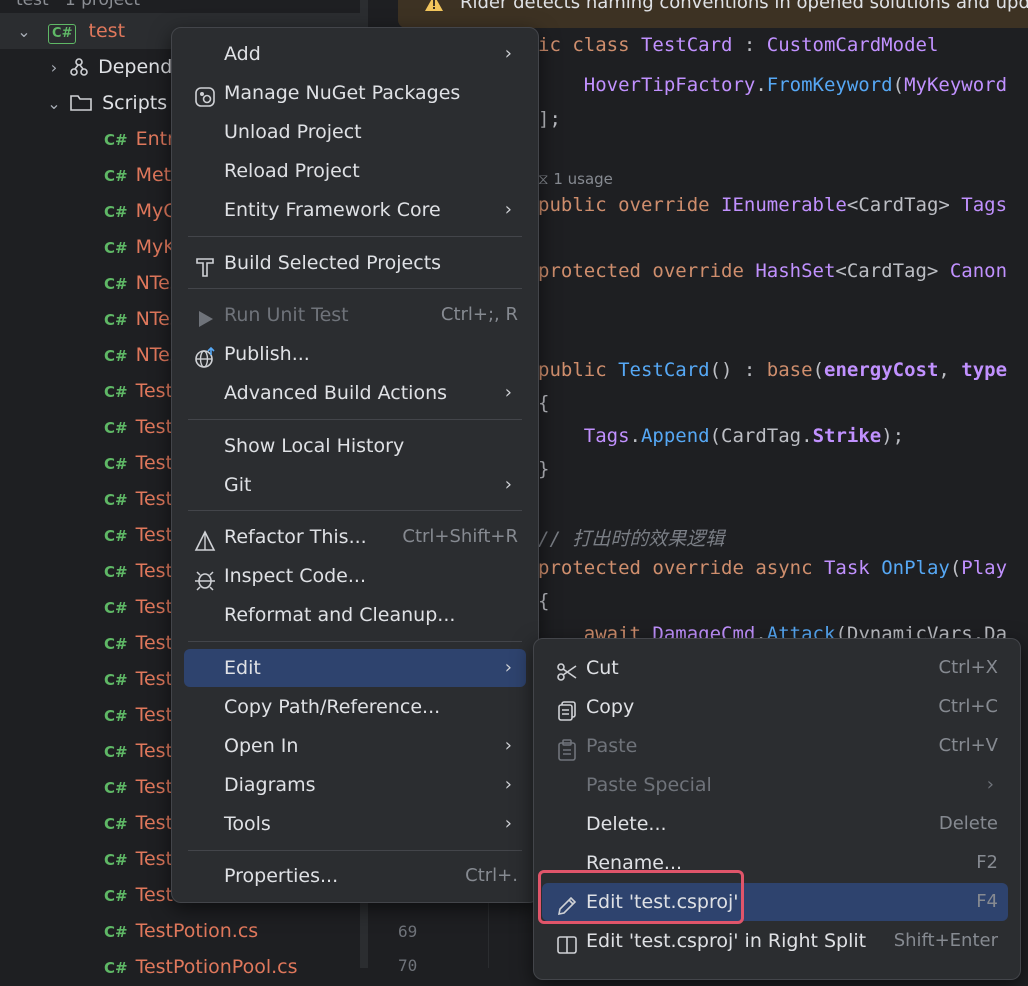 The width and height of the screenshot is (1028, 986). Describe the element at coordinates (292, 171) in the screenshot. I see `menu-item-label: Reload Project` at that location.